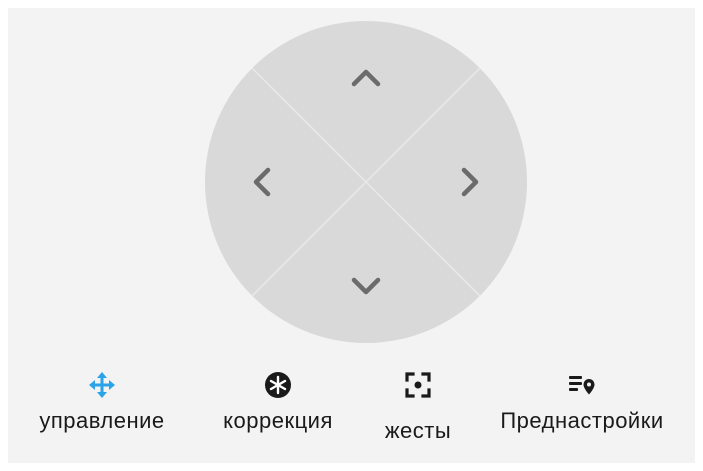 This screenshot has width=703, height=471. What do you see at coordinates (582, 385) in the screenshot?
I see `list-location-icon` at bounding box center [582, 385].